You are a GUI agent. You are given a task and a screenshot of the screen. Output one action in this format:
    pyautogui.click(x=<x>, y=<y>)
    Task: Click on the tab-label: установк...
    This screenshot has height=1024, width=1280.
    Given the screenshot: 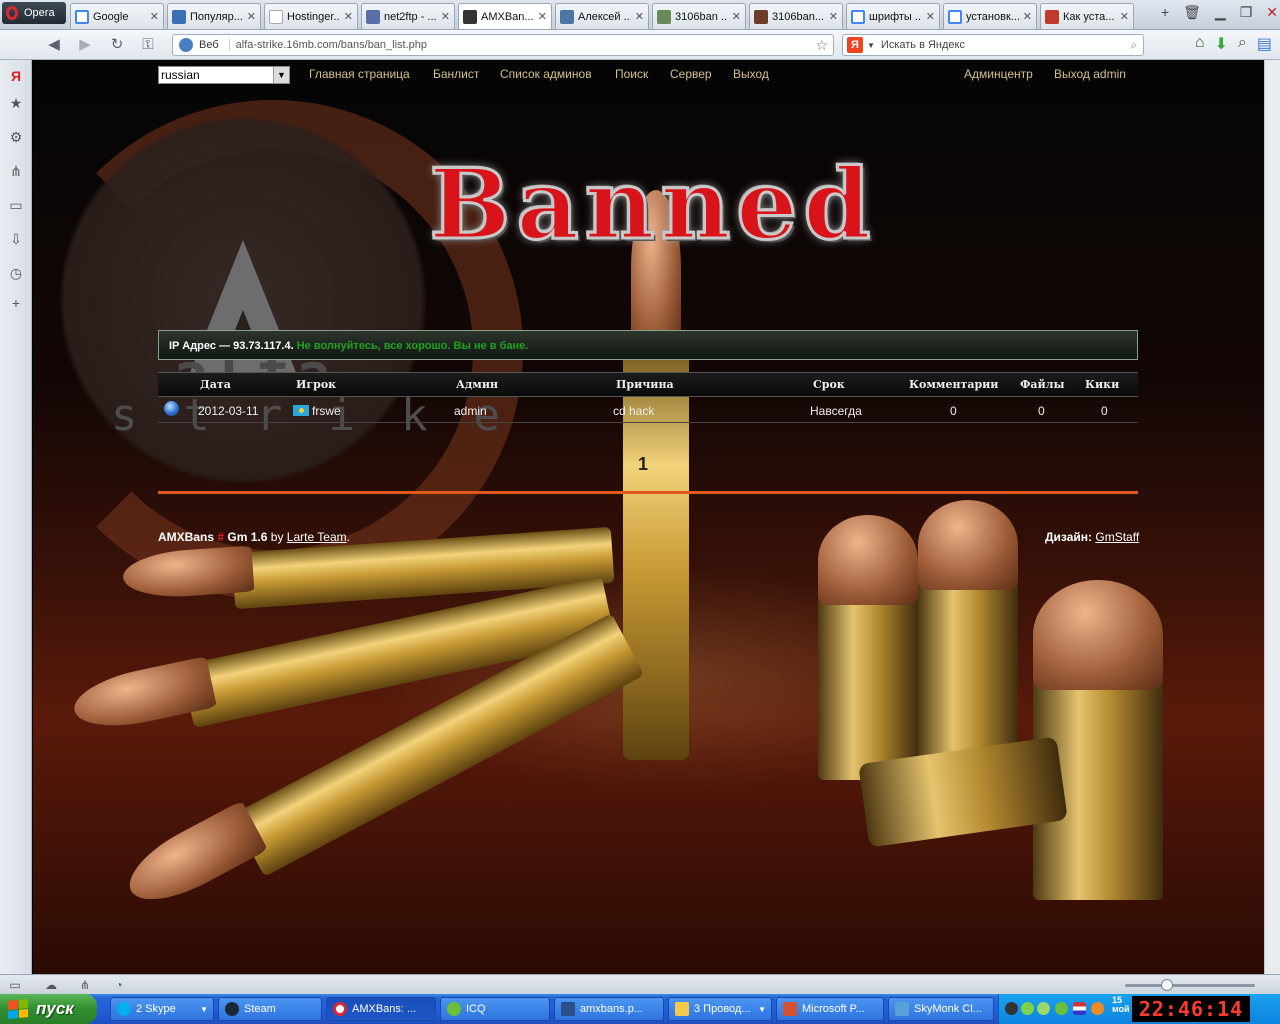 What is the action you would take?
    pyautogui.click(x=992, y=16)
    